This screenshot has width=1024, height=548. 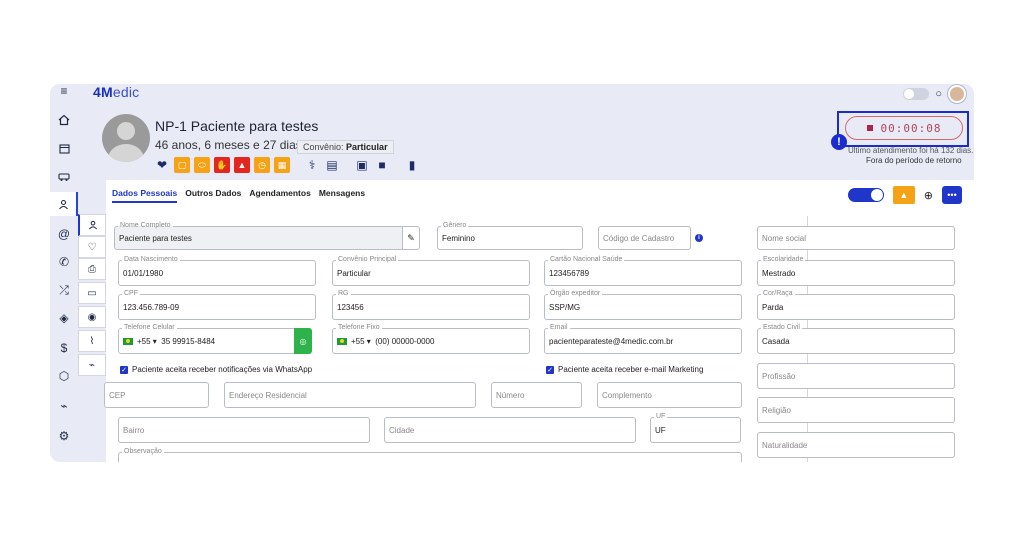 I want to click on patient-name: NP-1 Paciente para testes, so click(x=237, y=126).